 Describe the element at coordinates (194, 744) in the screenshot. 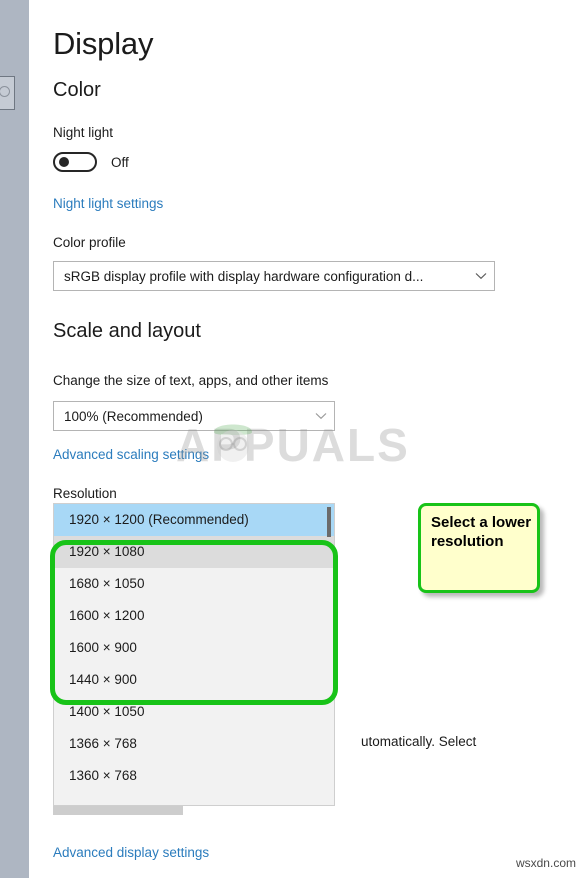

I see `resolution-option: 1366 × 768` at that location.